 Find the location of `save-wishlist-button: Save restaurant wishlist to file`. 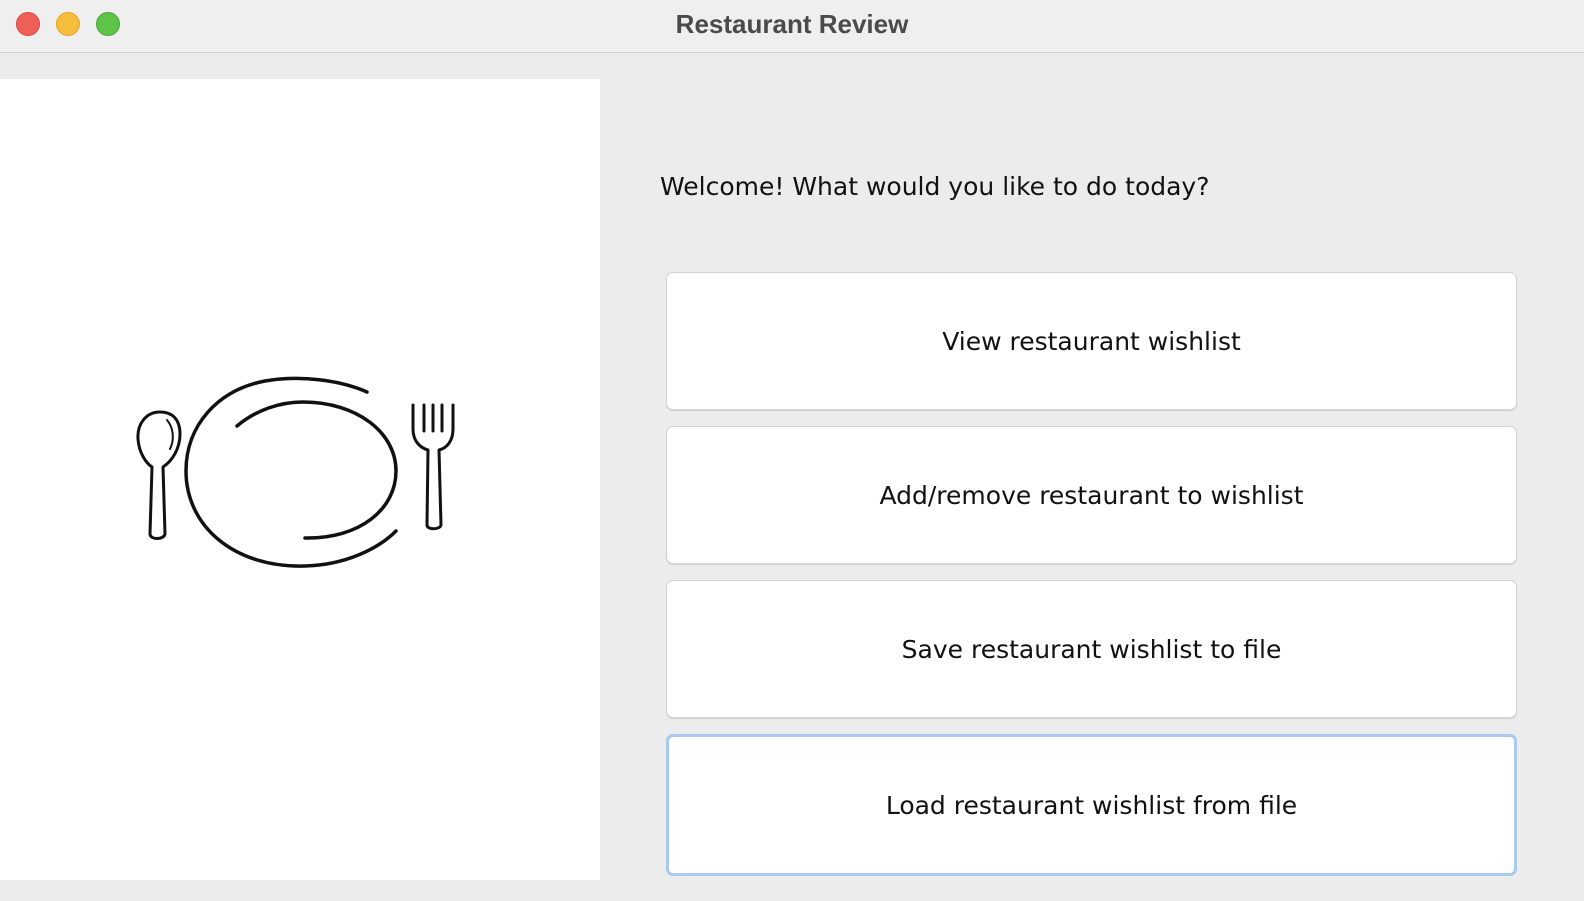

save-wishlist-button: Save restaurant wishlist to file is located at coordinates (1091, 649).